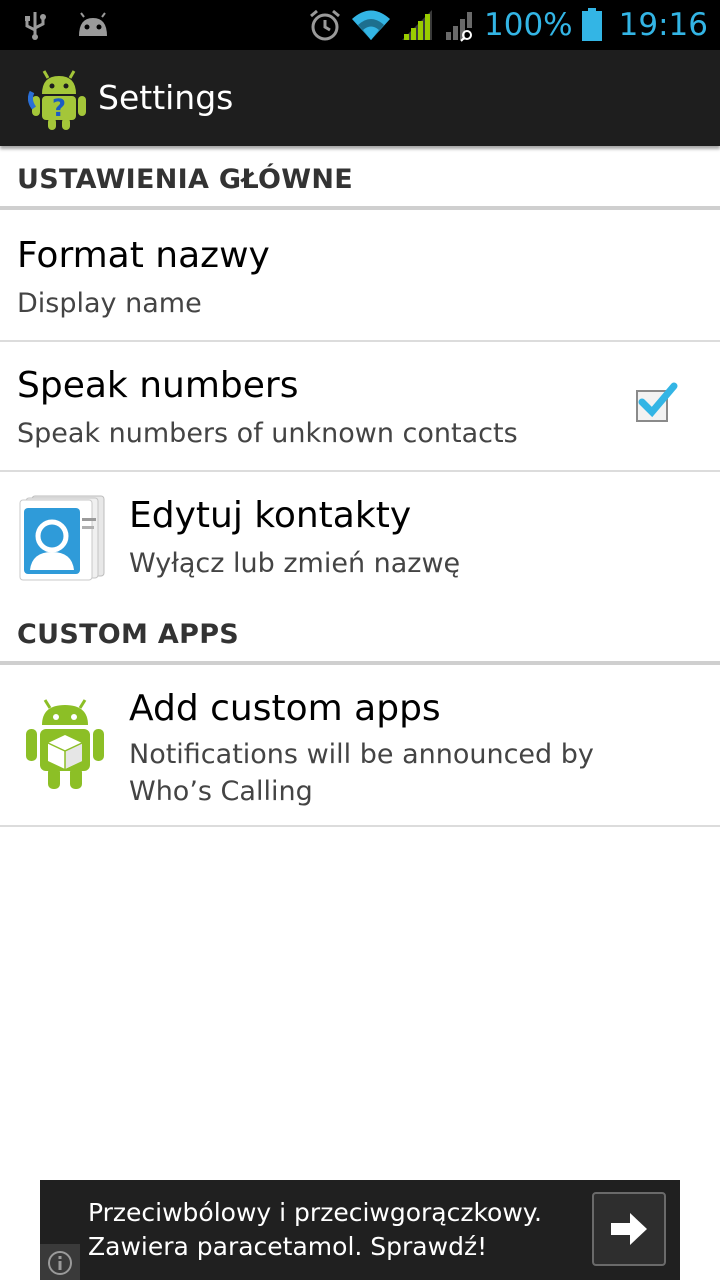  Describe the element at coordinates (371, 25) in the screenshot. I see `wifi-icon` at that location.